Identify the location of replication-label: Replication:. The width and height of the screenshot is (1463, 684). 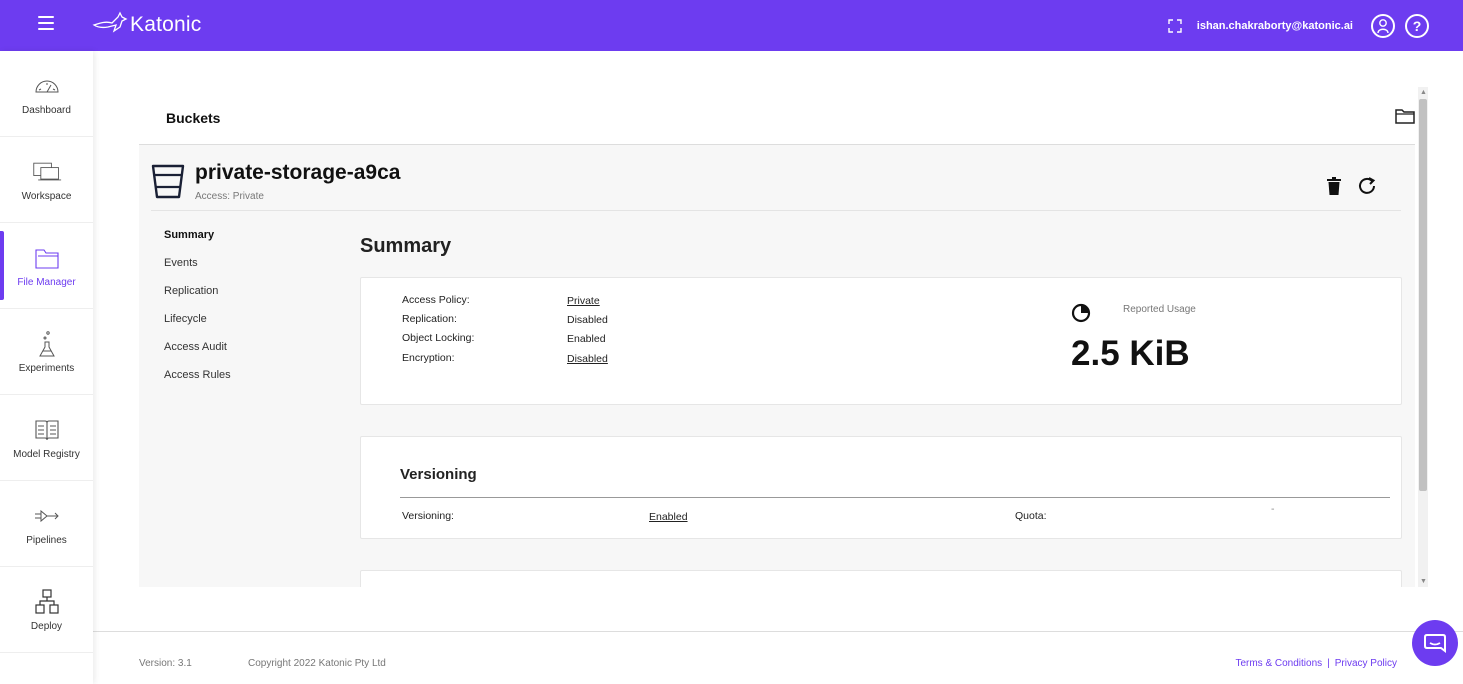
(429, 319).